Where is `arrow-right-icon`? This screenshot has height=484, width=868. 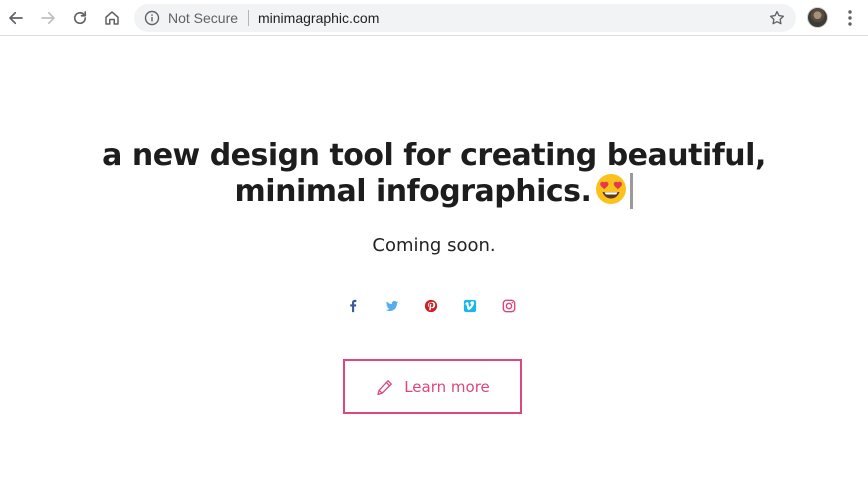
arrow-right-icon is located at coordinates (48, 18).